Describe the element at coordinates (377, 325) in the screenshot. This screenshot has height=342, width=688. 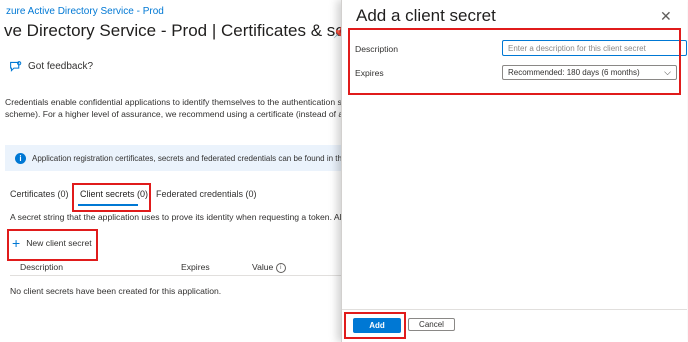
I see `add-button: Add` at that location.